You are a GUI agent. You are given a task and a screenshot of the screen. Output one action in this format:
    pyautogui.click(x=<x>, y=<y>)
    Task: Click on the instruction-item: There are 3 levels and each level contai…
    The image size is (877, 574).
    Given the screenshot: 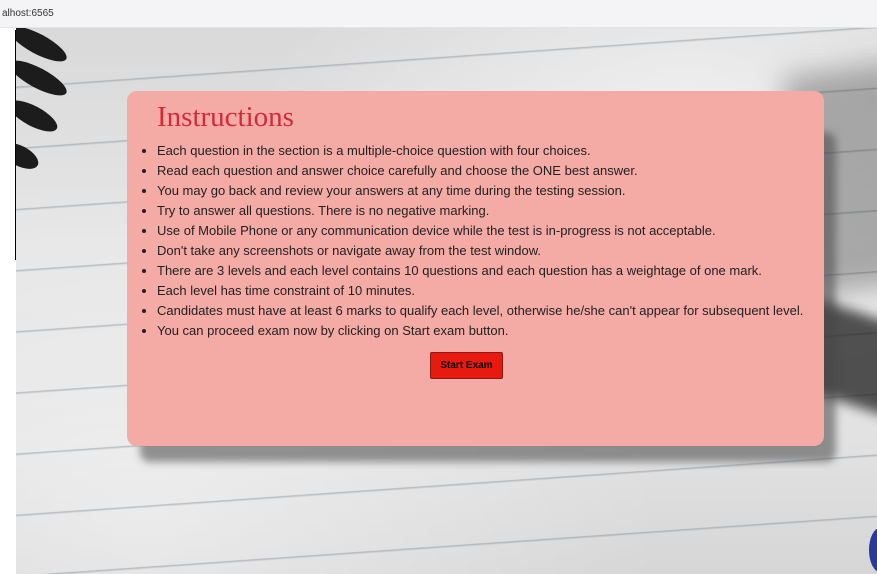 What is the action you would take?
    pyautogui.click(x=481, y=271)
    